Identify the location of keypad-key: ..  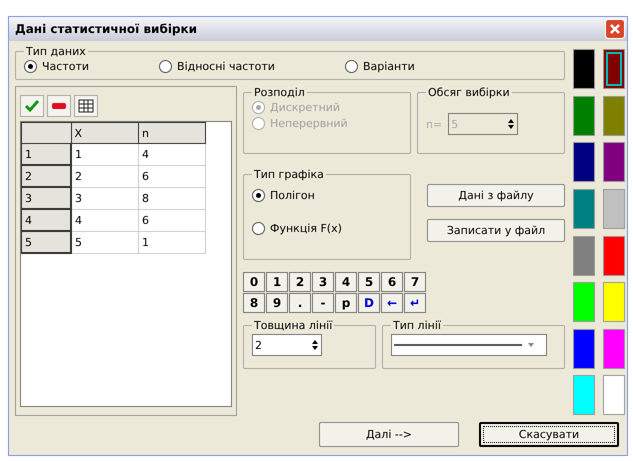
(300, 303).